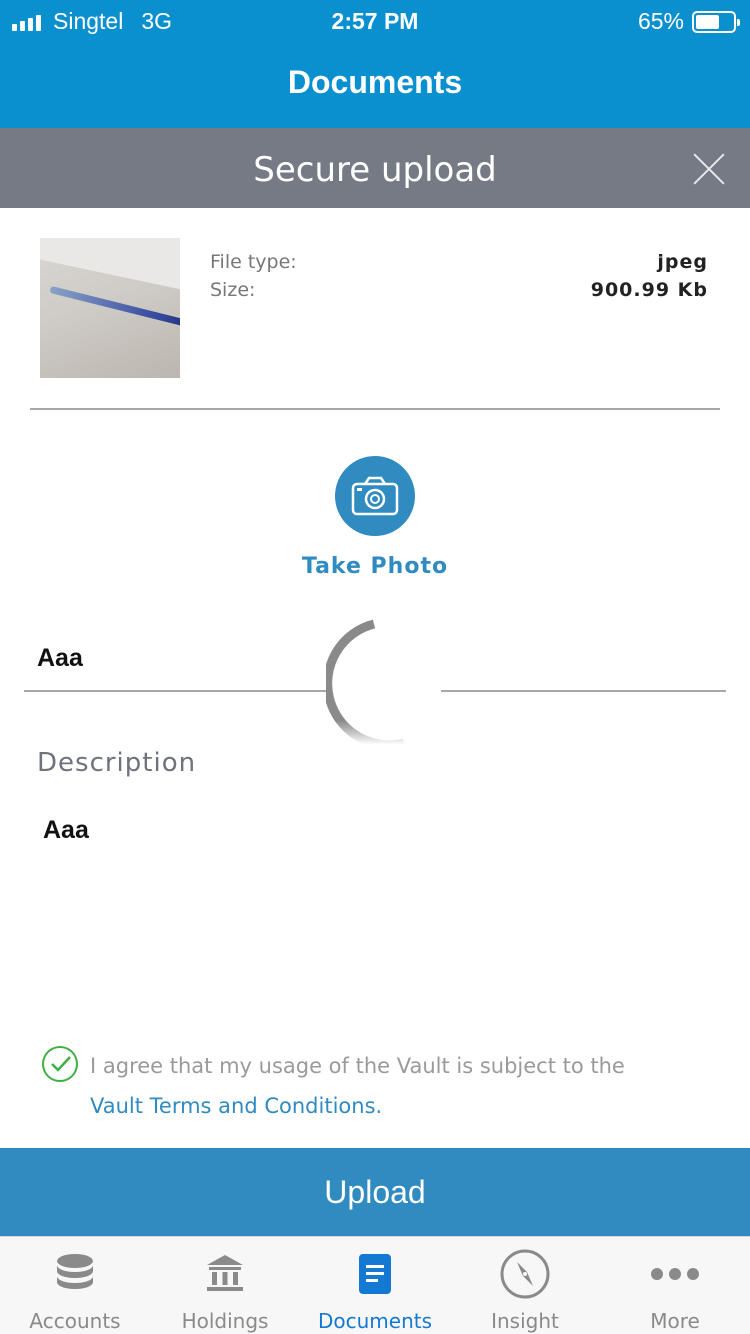 Image resolution: width=750 pixels, height=1334 pixels. I want to click on tab-accounts: Accounts, so click(75, 1285).